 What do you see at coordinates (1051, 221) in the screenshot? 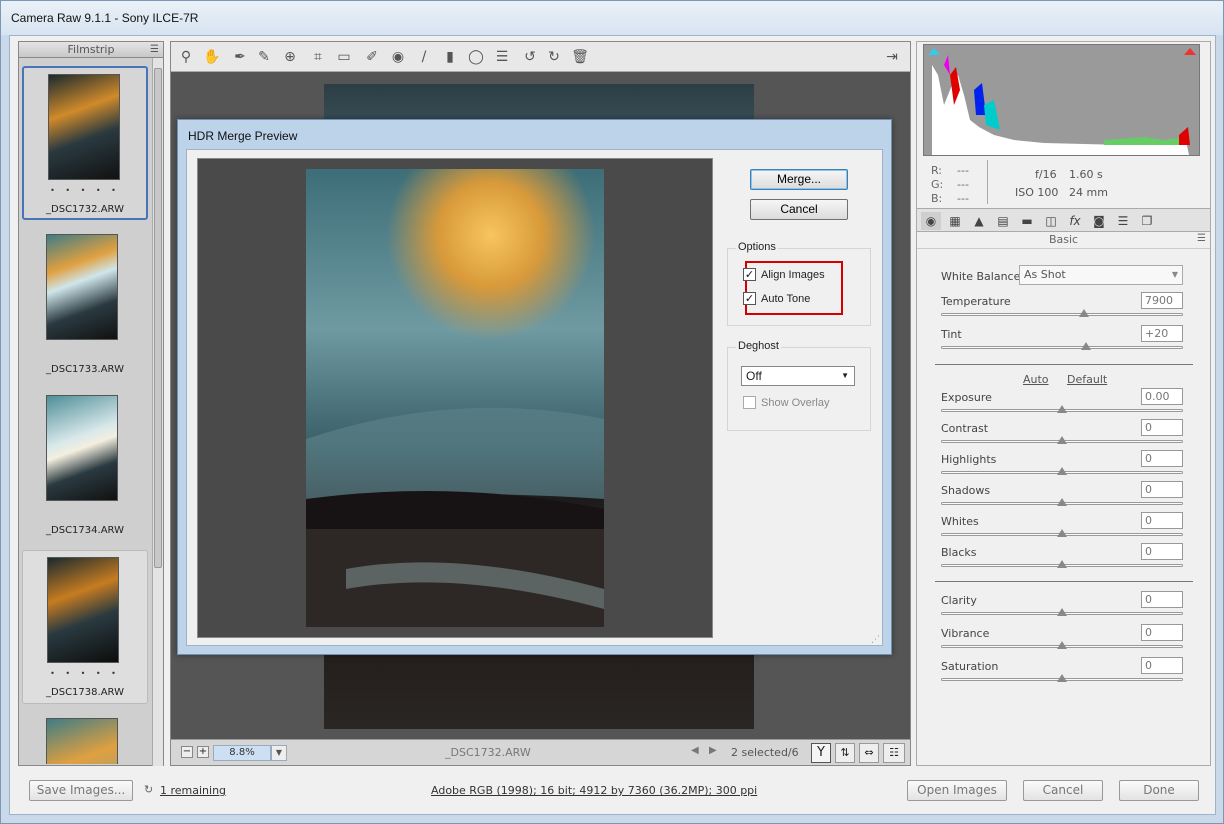
I see `lens-corrections-tab-icon: ◫` at bounding box center [1051, 221].